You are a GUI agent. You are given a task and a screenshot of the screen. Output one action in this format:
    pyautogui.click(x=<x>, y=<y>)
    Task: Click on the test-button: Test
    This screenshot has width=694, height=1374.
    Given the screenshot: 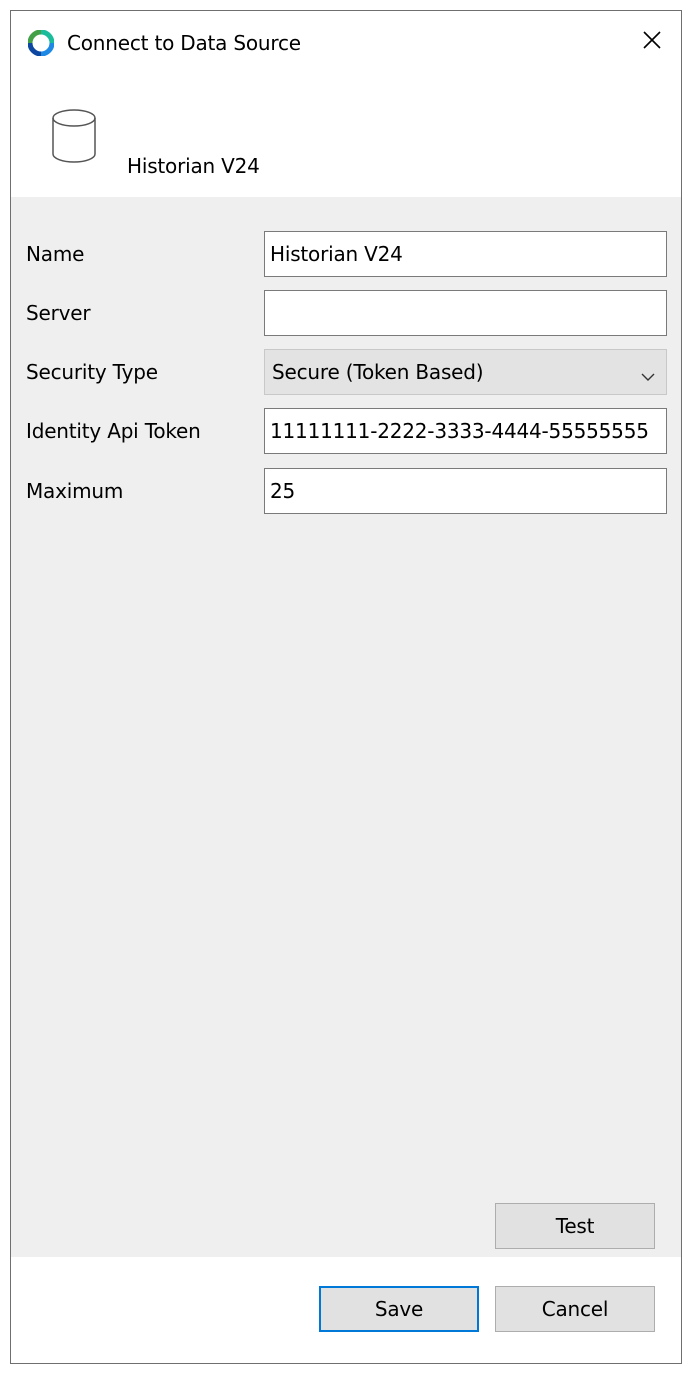 What is the action you would take?
    pyautogui.click(x=575, y=1226)
    